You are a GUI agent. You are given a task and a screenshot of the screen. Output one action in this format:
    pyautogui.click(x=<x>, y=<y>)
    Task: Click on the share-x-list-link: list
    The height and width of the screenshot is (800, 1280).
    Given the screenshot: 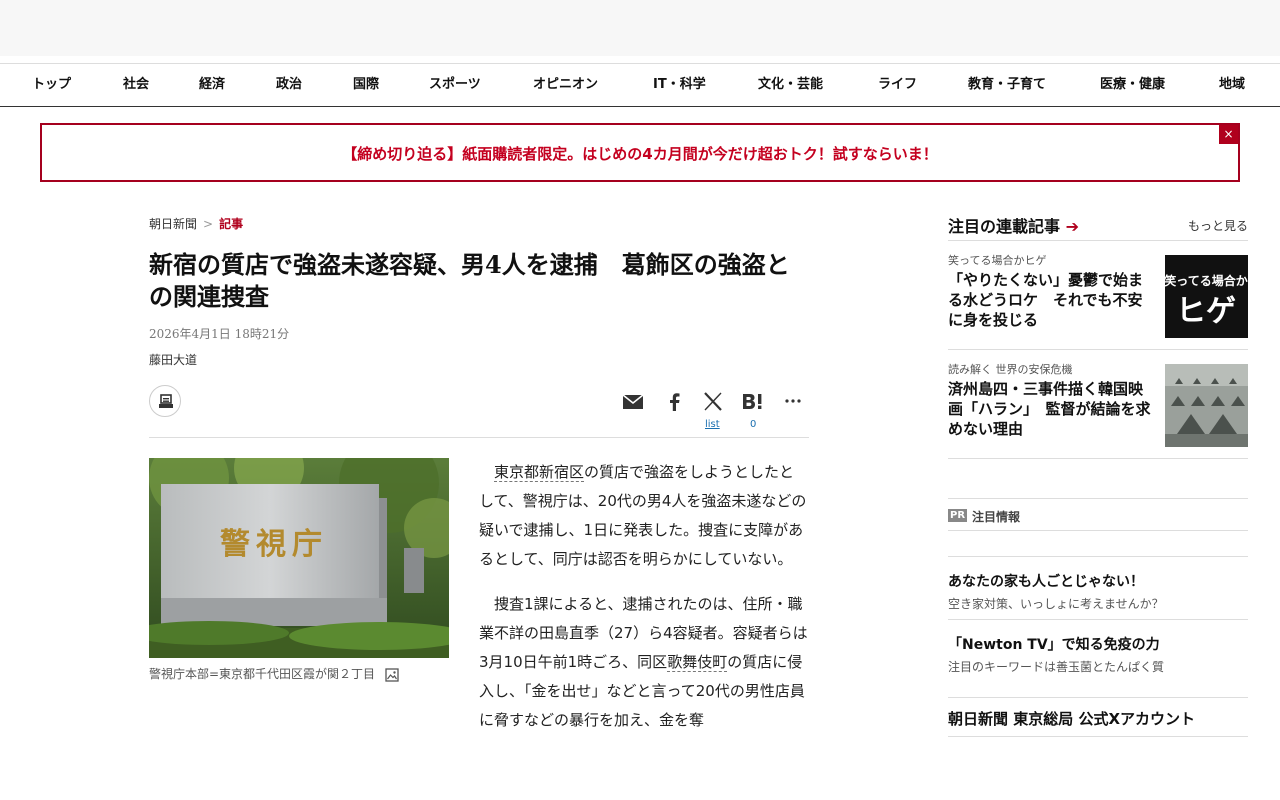 What is the action you would take?
    pyautogui.click(x=712, y=424)
    